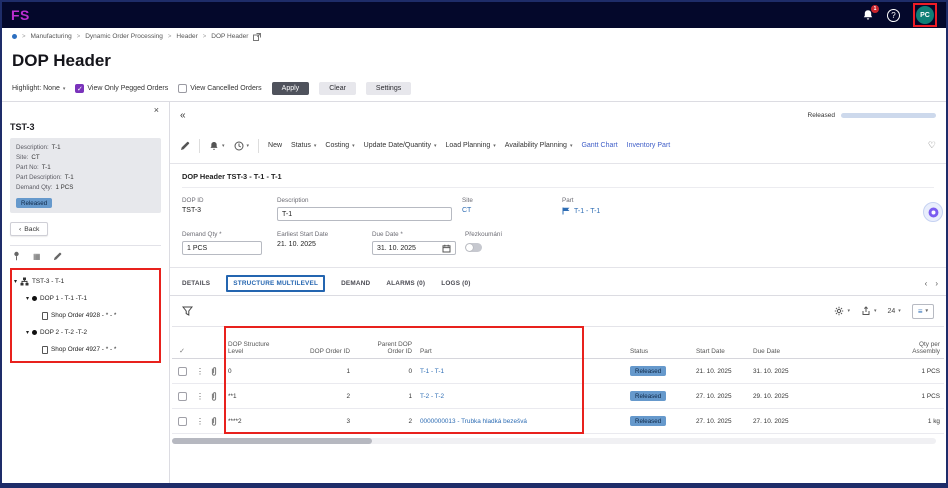 The height and width of the screenshot is (488, 948). Describe the element at coordinates (37, 256) in the screenshot. I see `grid-icon: ▦` at that location.